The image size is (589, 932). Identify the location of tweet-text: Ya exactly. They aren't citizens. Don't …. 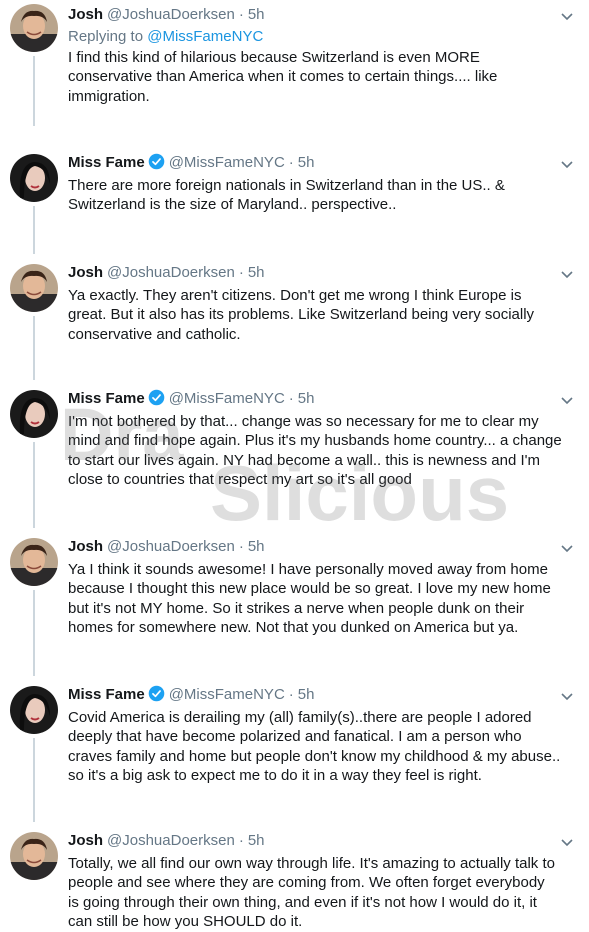
(301, 315).